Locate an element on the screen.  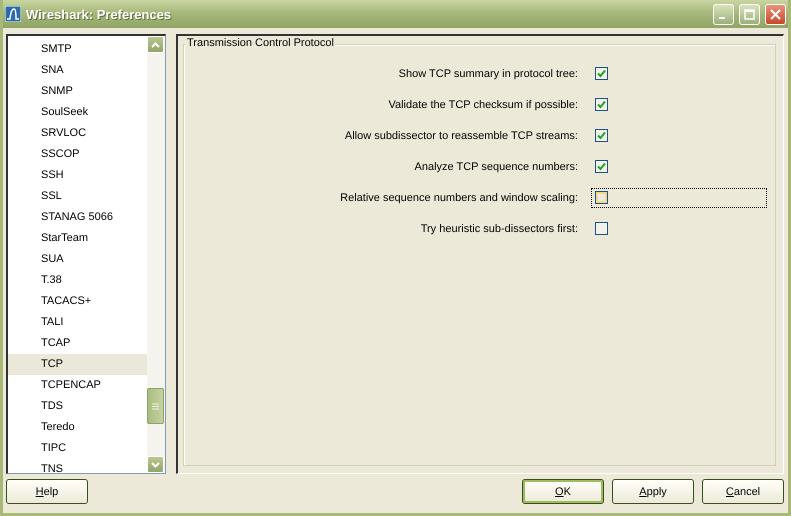
minimize-icon is located at coordinates (722, 18).